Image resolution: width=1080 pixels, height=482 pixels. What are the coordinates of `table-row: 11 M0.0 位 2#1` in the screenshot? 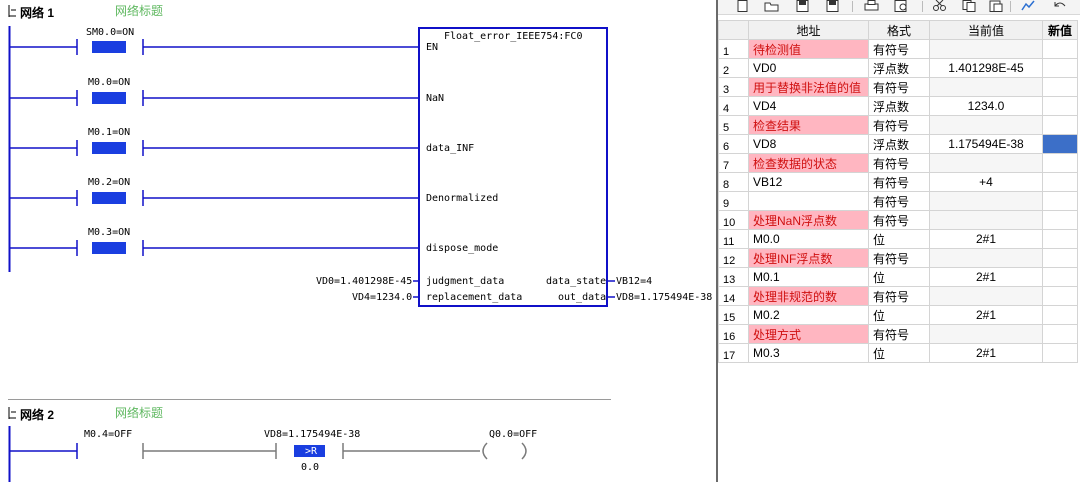 It's located at (898, 239).